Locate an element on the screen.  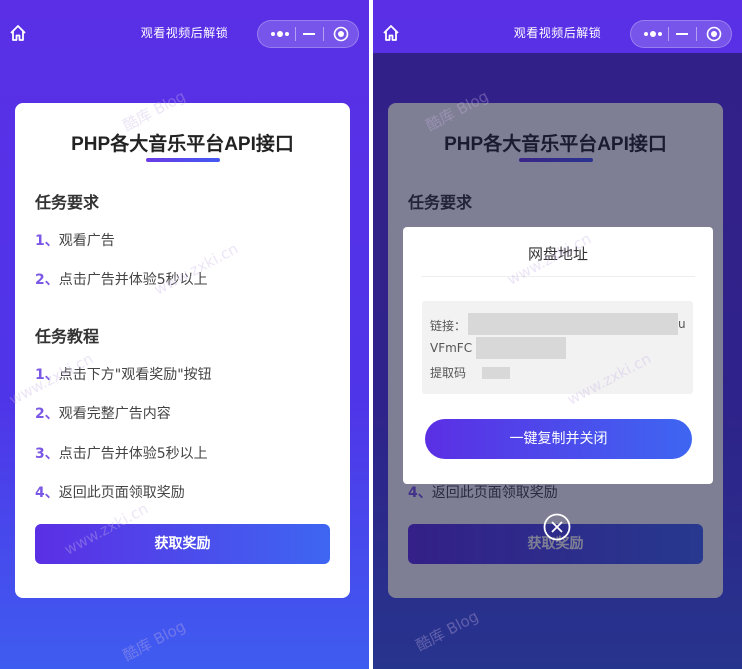
redacted-code is located at coordinates (496, 373).